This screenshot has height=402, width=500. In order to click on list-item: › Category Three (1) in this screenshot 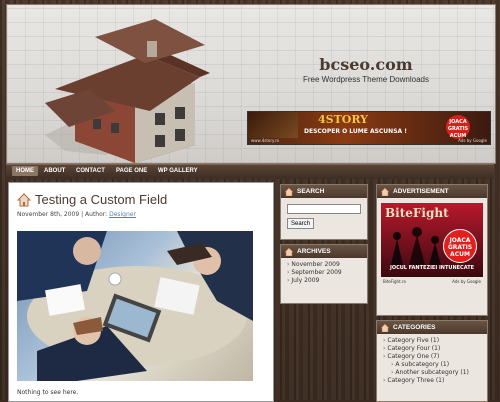, I will do `click(432, 381)`.